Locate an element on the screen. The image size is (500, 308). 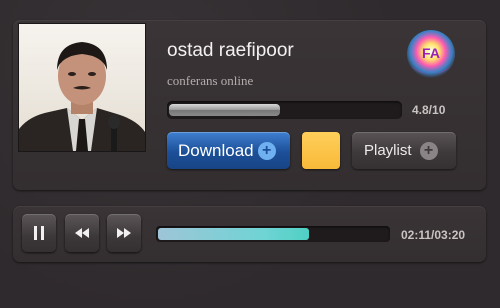
fast-forward-icon is located at coordinates (124, 233).